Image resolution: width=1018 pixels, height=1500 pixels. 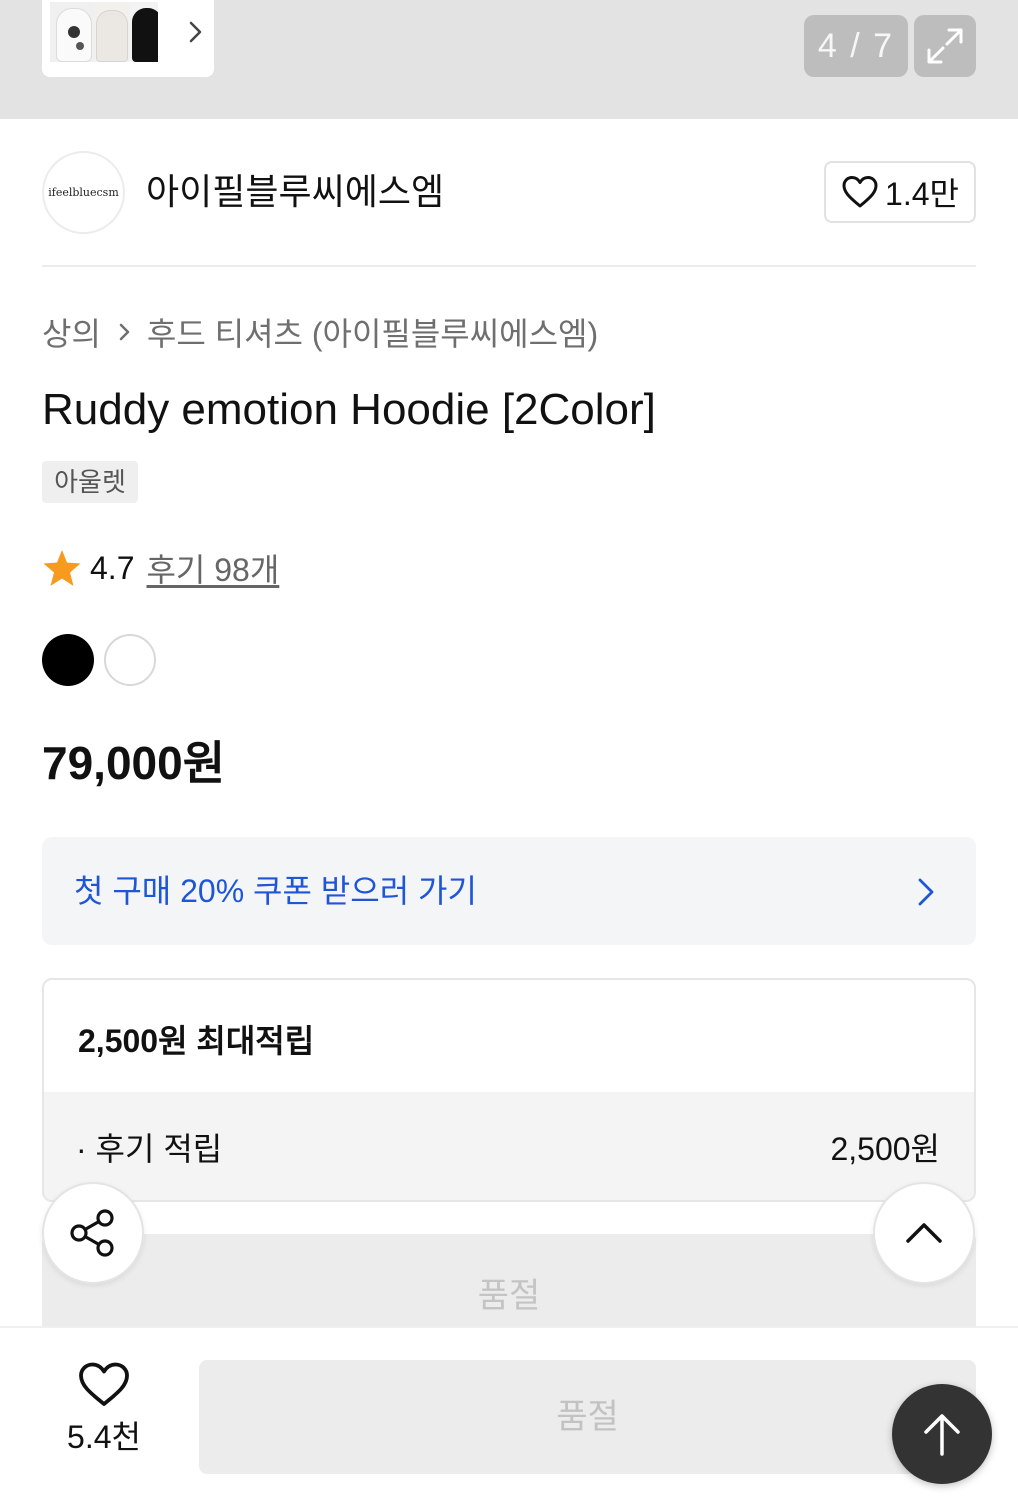 I want to click on color-swatch-white, so click(x=130, y=660).